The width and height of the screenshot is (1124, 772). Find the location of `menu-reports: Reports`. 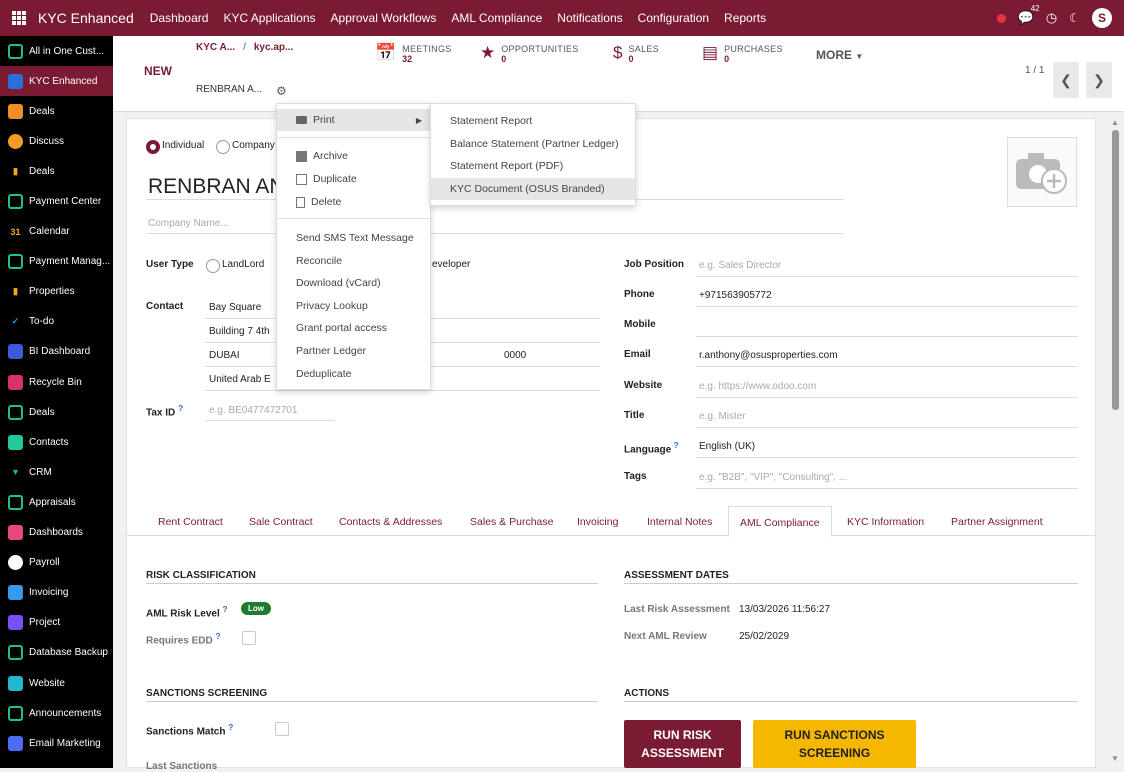

menu-reports: Reports is located at coordinates (745, 18).